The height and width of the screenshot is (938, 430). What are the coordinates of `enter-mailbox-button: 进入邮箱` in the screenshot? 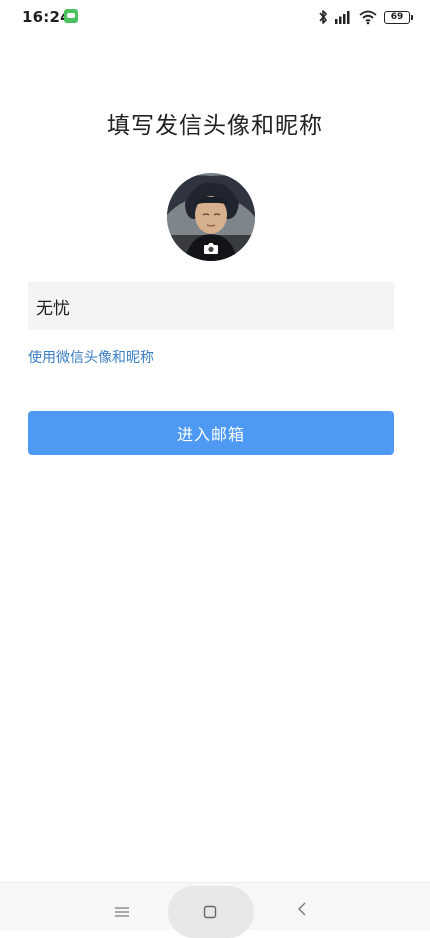 It's located at (211, 433).